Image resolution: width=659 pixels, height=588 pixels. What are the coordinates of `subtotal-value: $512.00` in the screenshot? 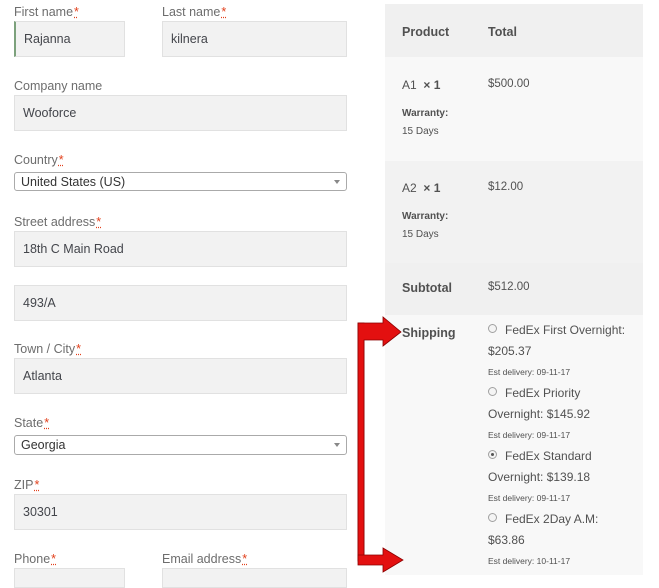 It's located at (509, 287).